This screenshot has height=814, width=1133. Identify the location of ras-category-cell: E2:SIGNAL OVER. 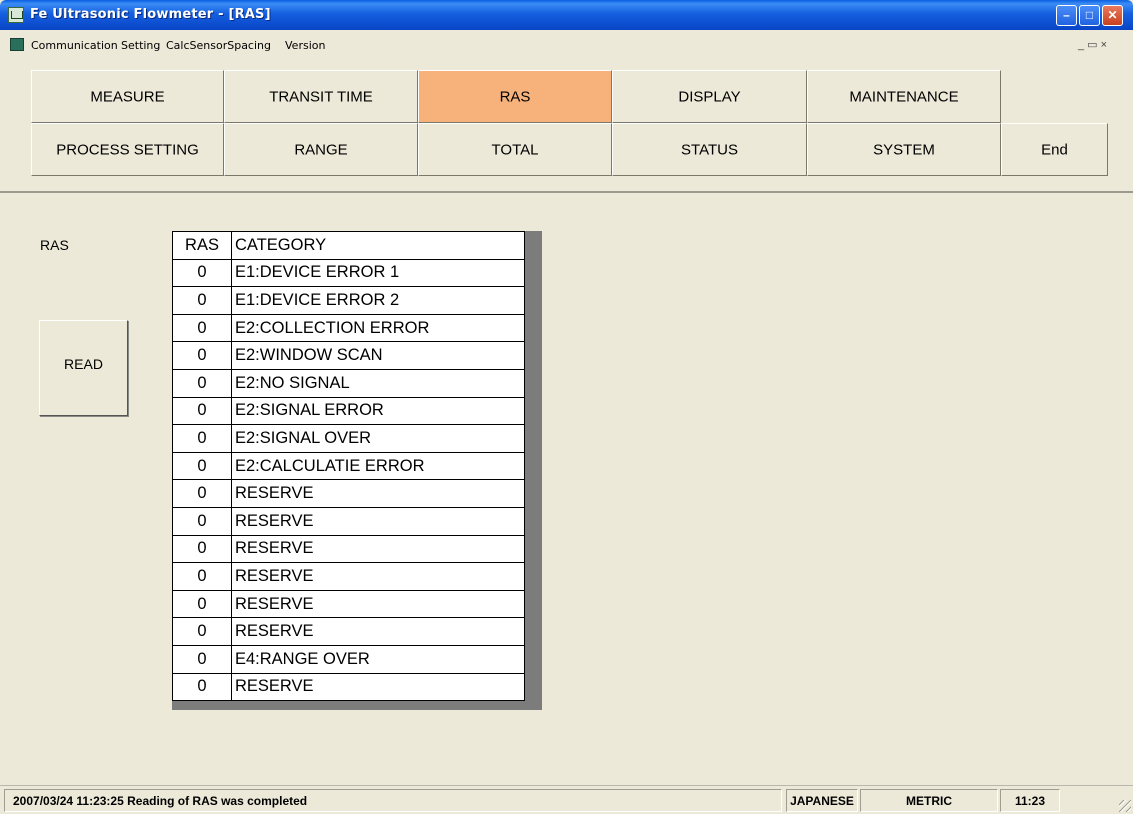
(378, 438).